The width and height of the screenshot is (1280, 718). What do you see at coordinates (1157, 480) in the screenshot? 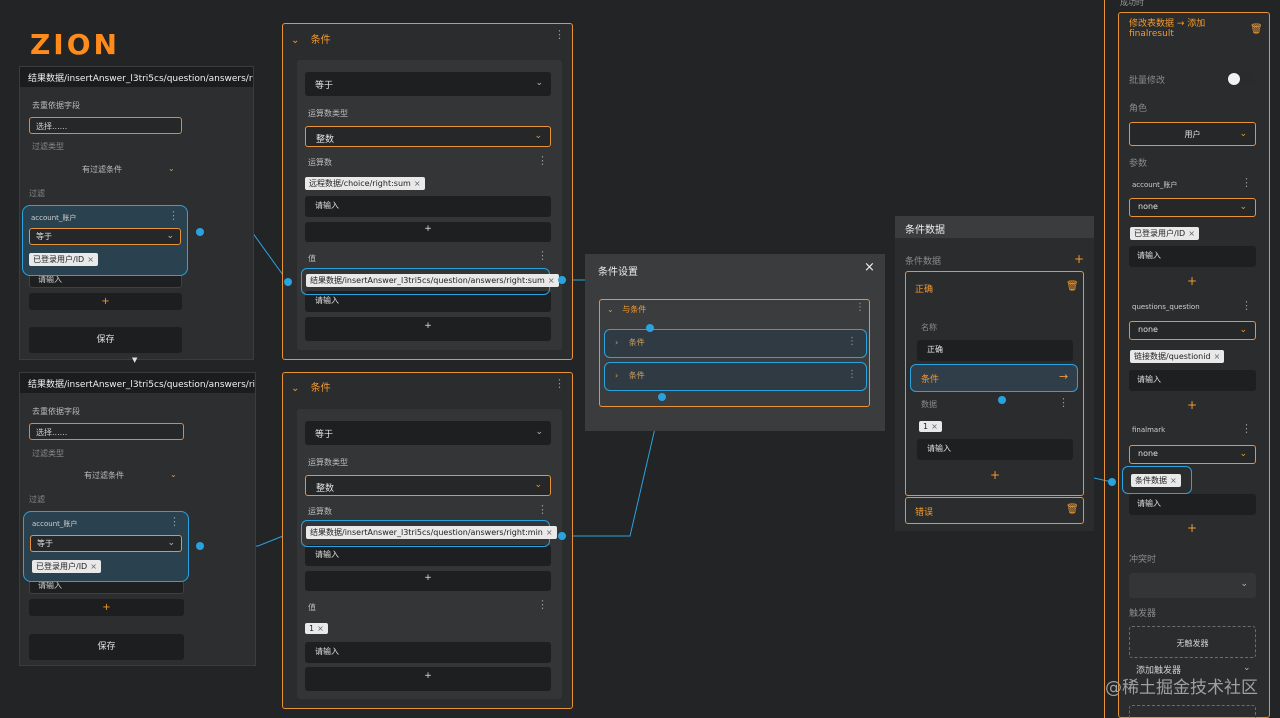
I see `param-3-chip-frame: 条件数据 ×` at bounding box center [1157, 480].